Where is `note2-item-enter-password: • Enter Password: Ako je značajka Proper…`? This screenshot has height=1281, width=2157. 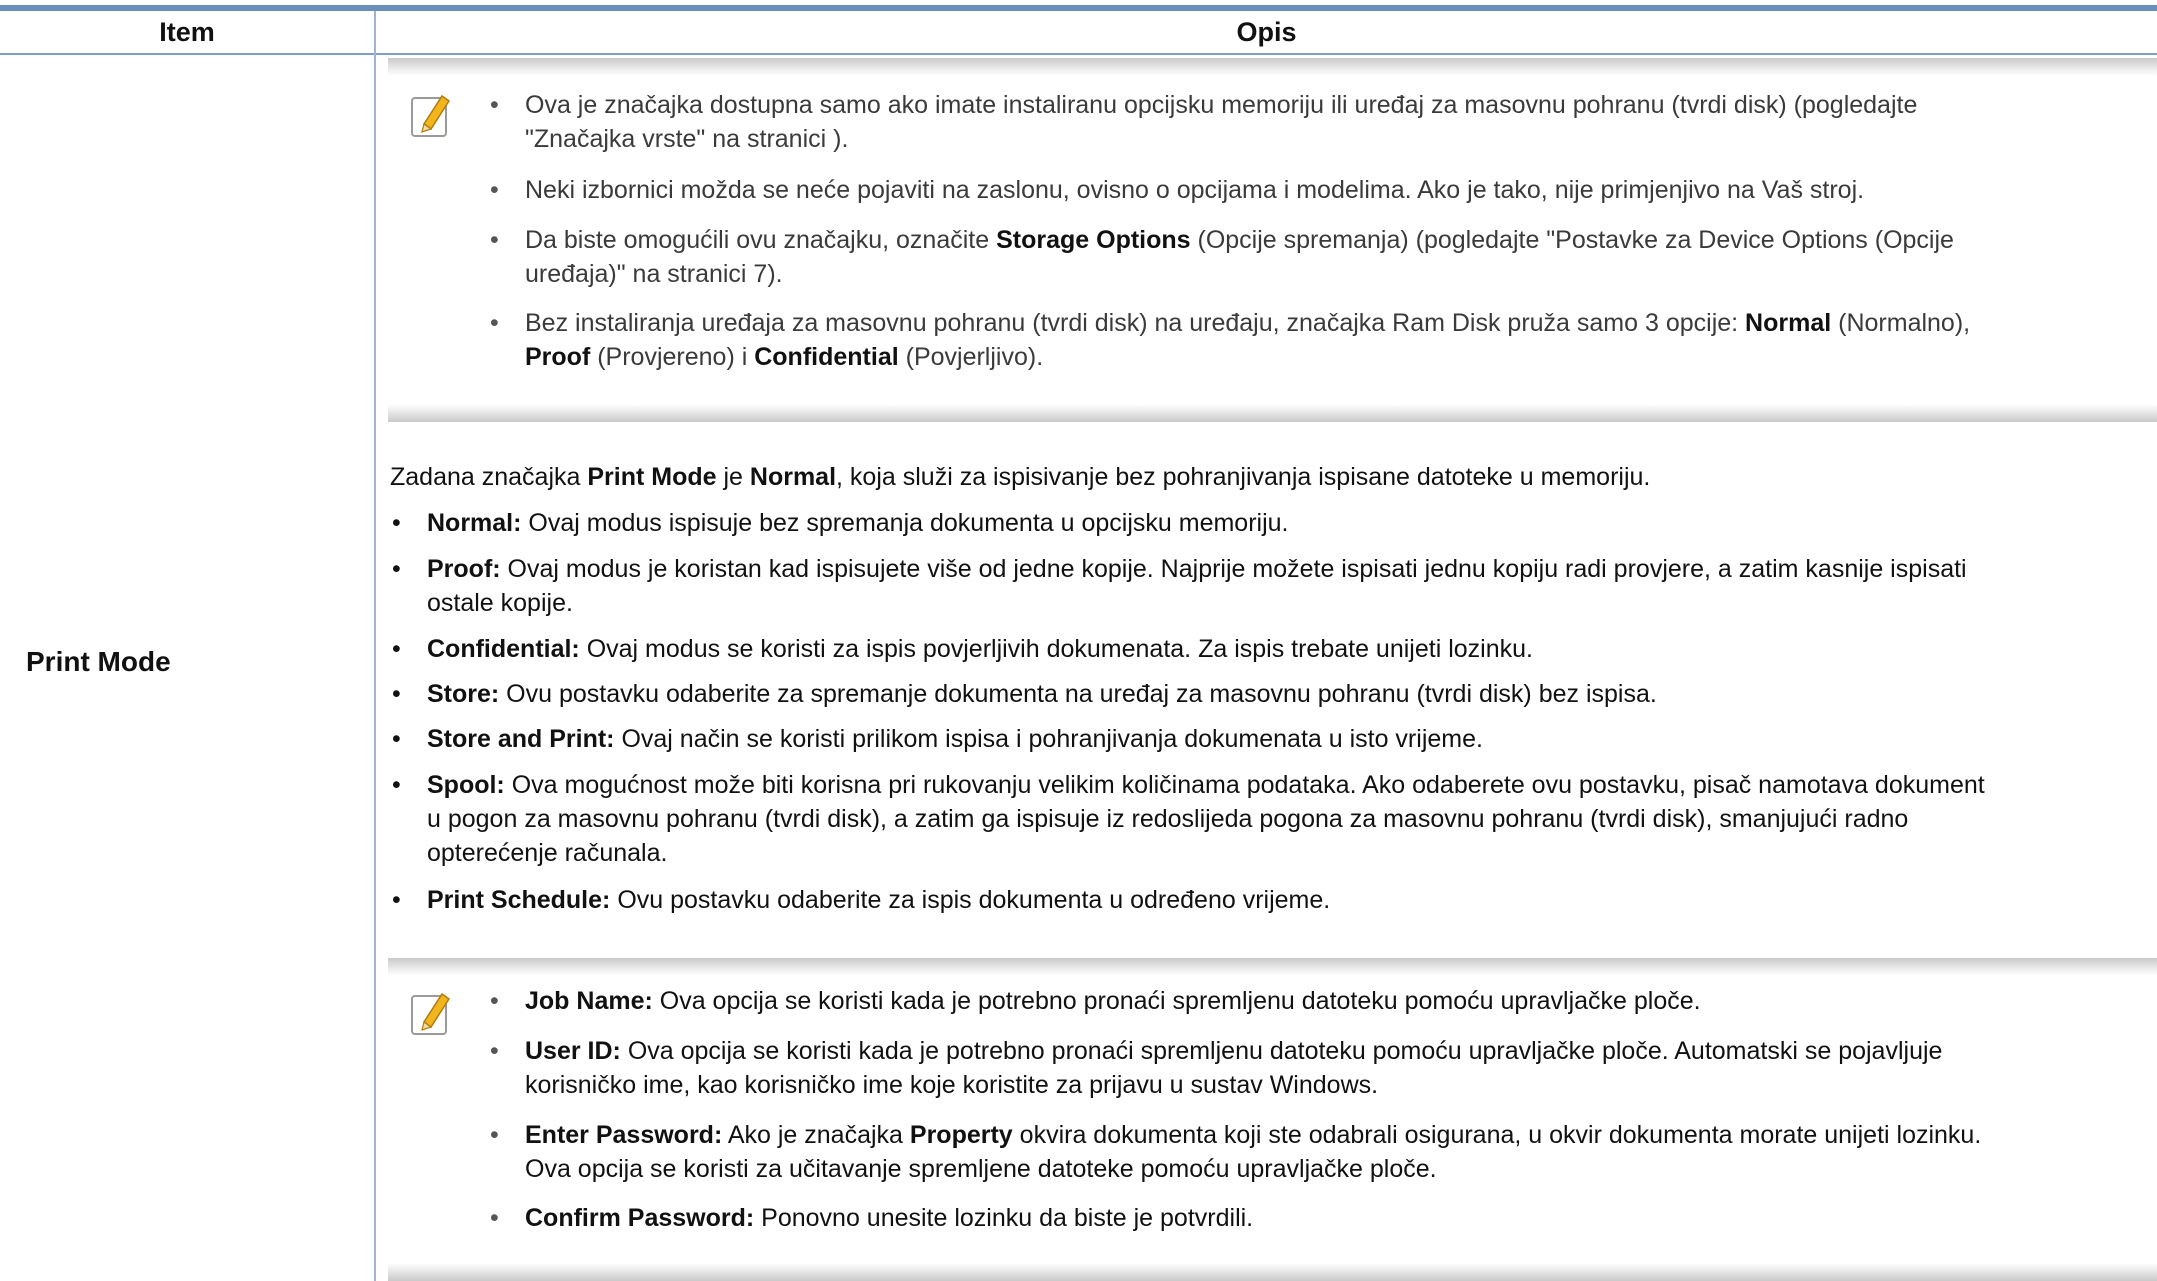
note2-item-enter-password: • Enter Password: Ako je značajka Proper… is located at coordinates (1235, 1152).